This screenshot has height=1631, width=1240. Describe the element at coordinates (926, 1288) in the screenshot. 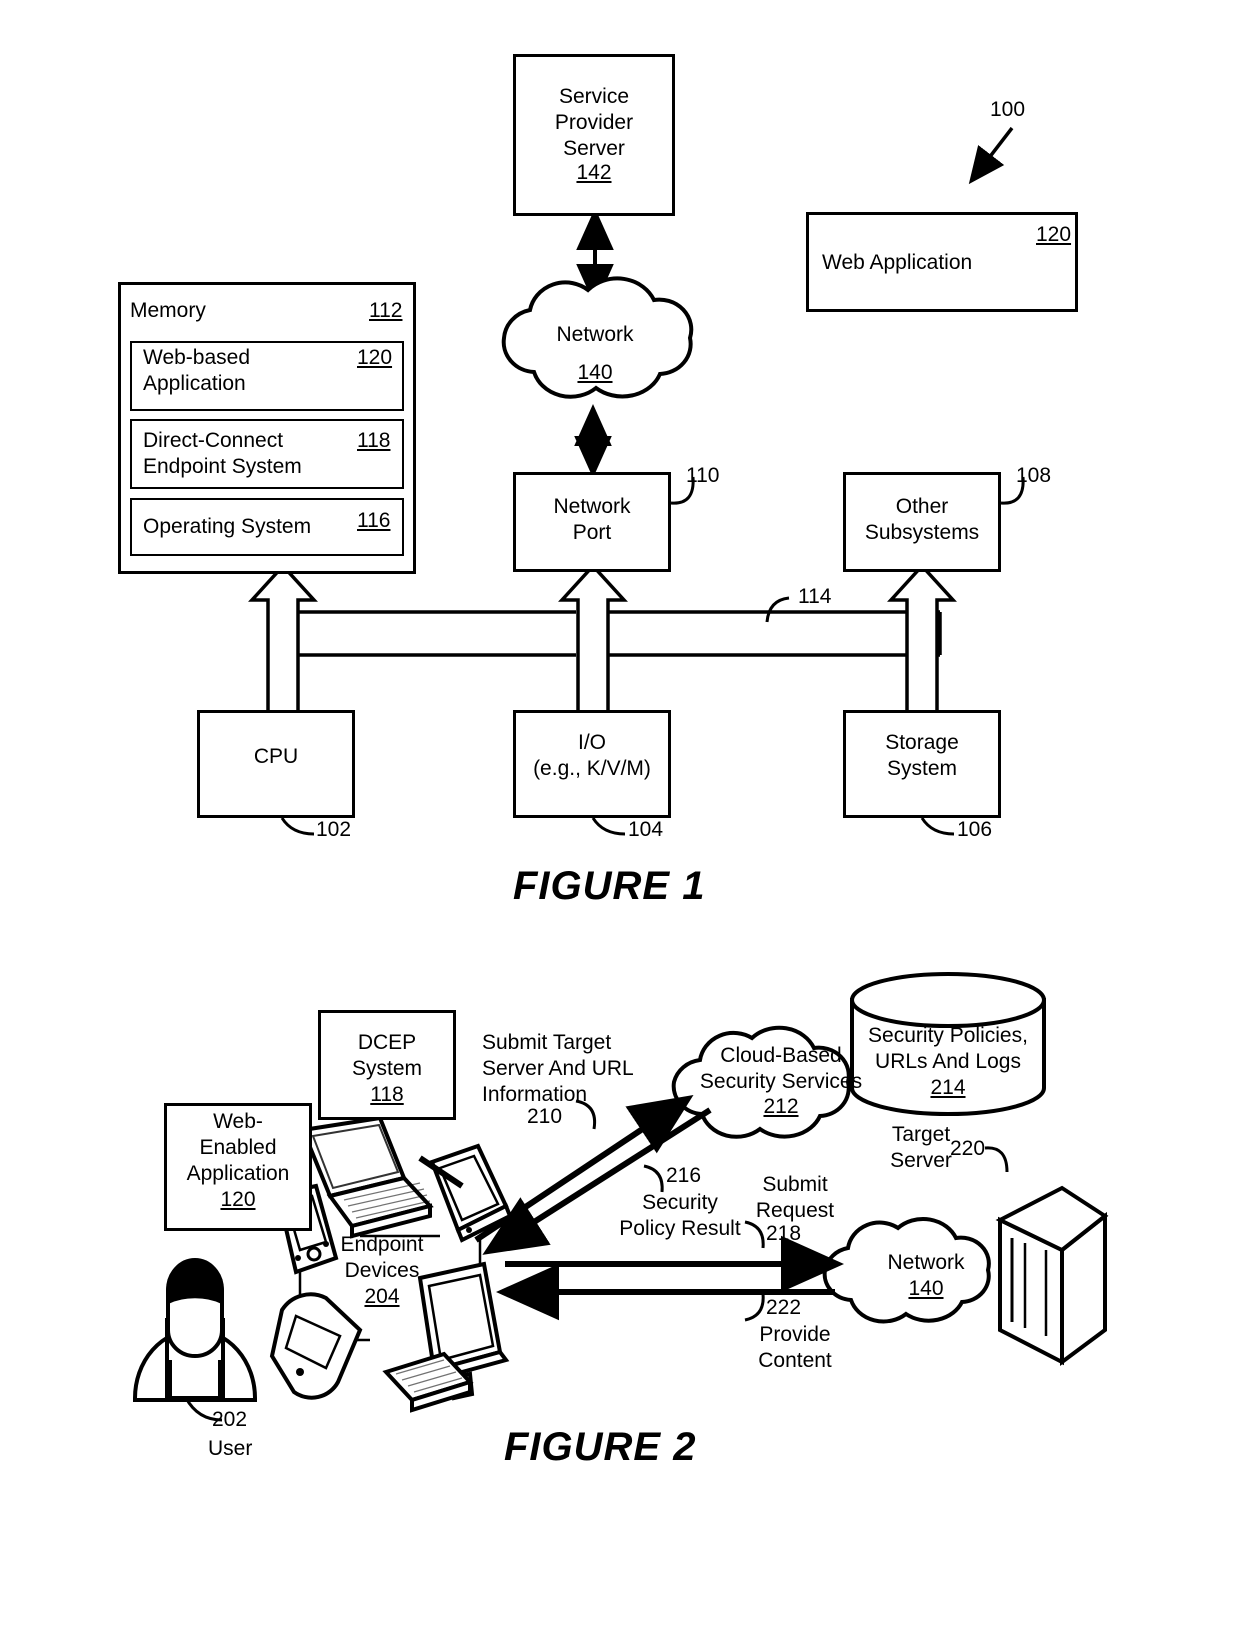

I see `network-cloud-ref-fig2: 140` at that location.